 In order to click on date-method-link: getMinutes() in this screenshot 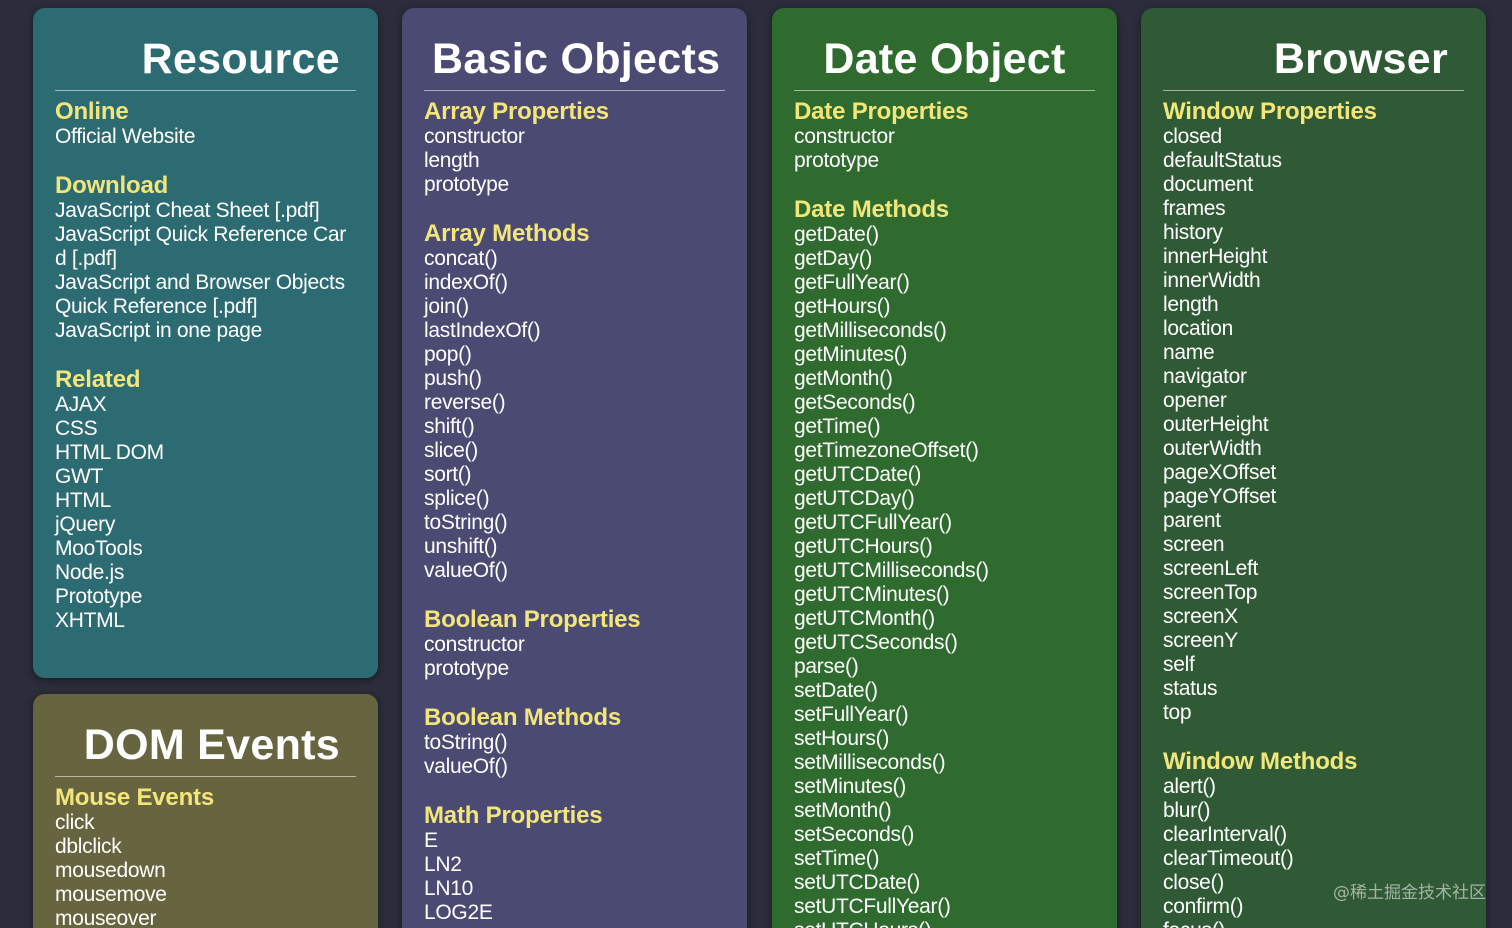, I will do `click(944, 355)`.